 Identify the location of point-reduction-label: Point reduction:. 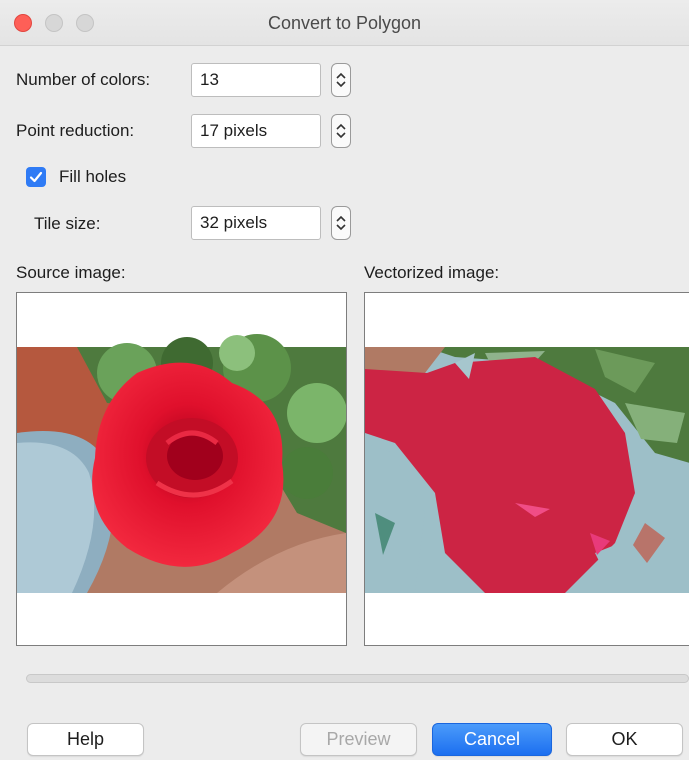
(75, 130).